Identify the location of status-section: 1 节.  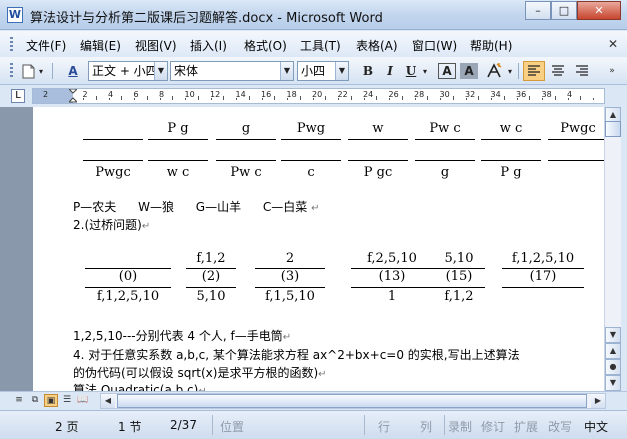
(130, 427).